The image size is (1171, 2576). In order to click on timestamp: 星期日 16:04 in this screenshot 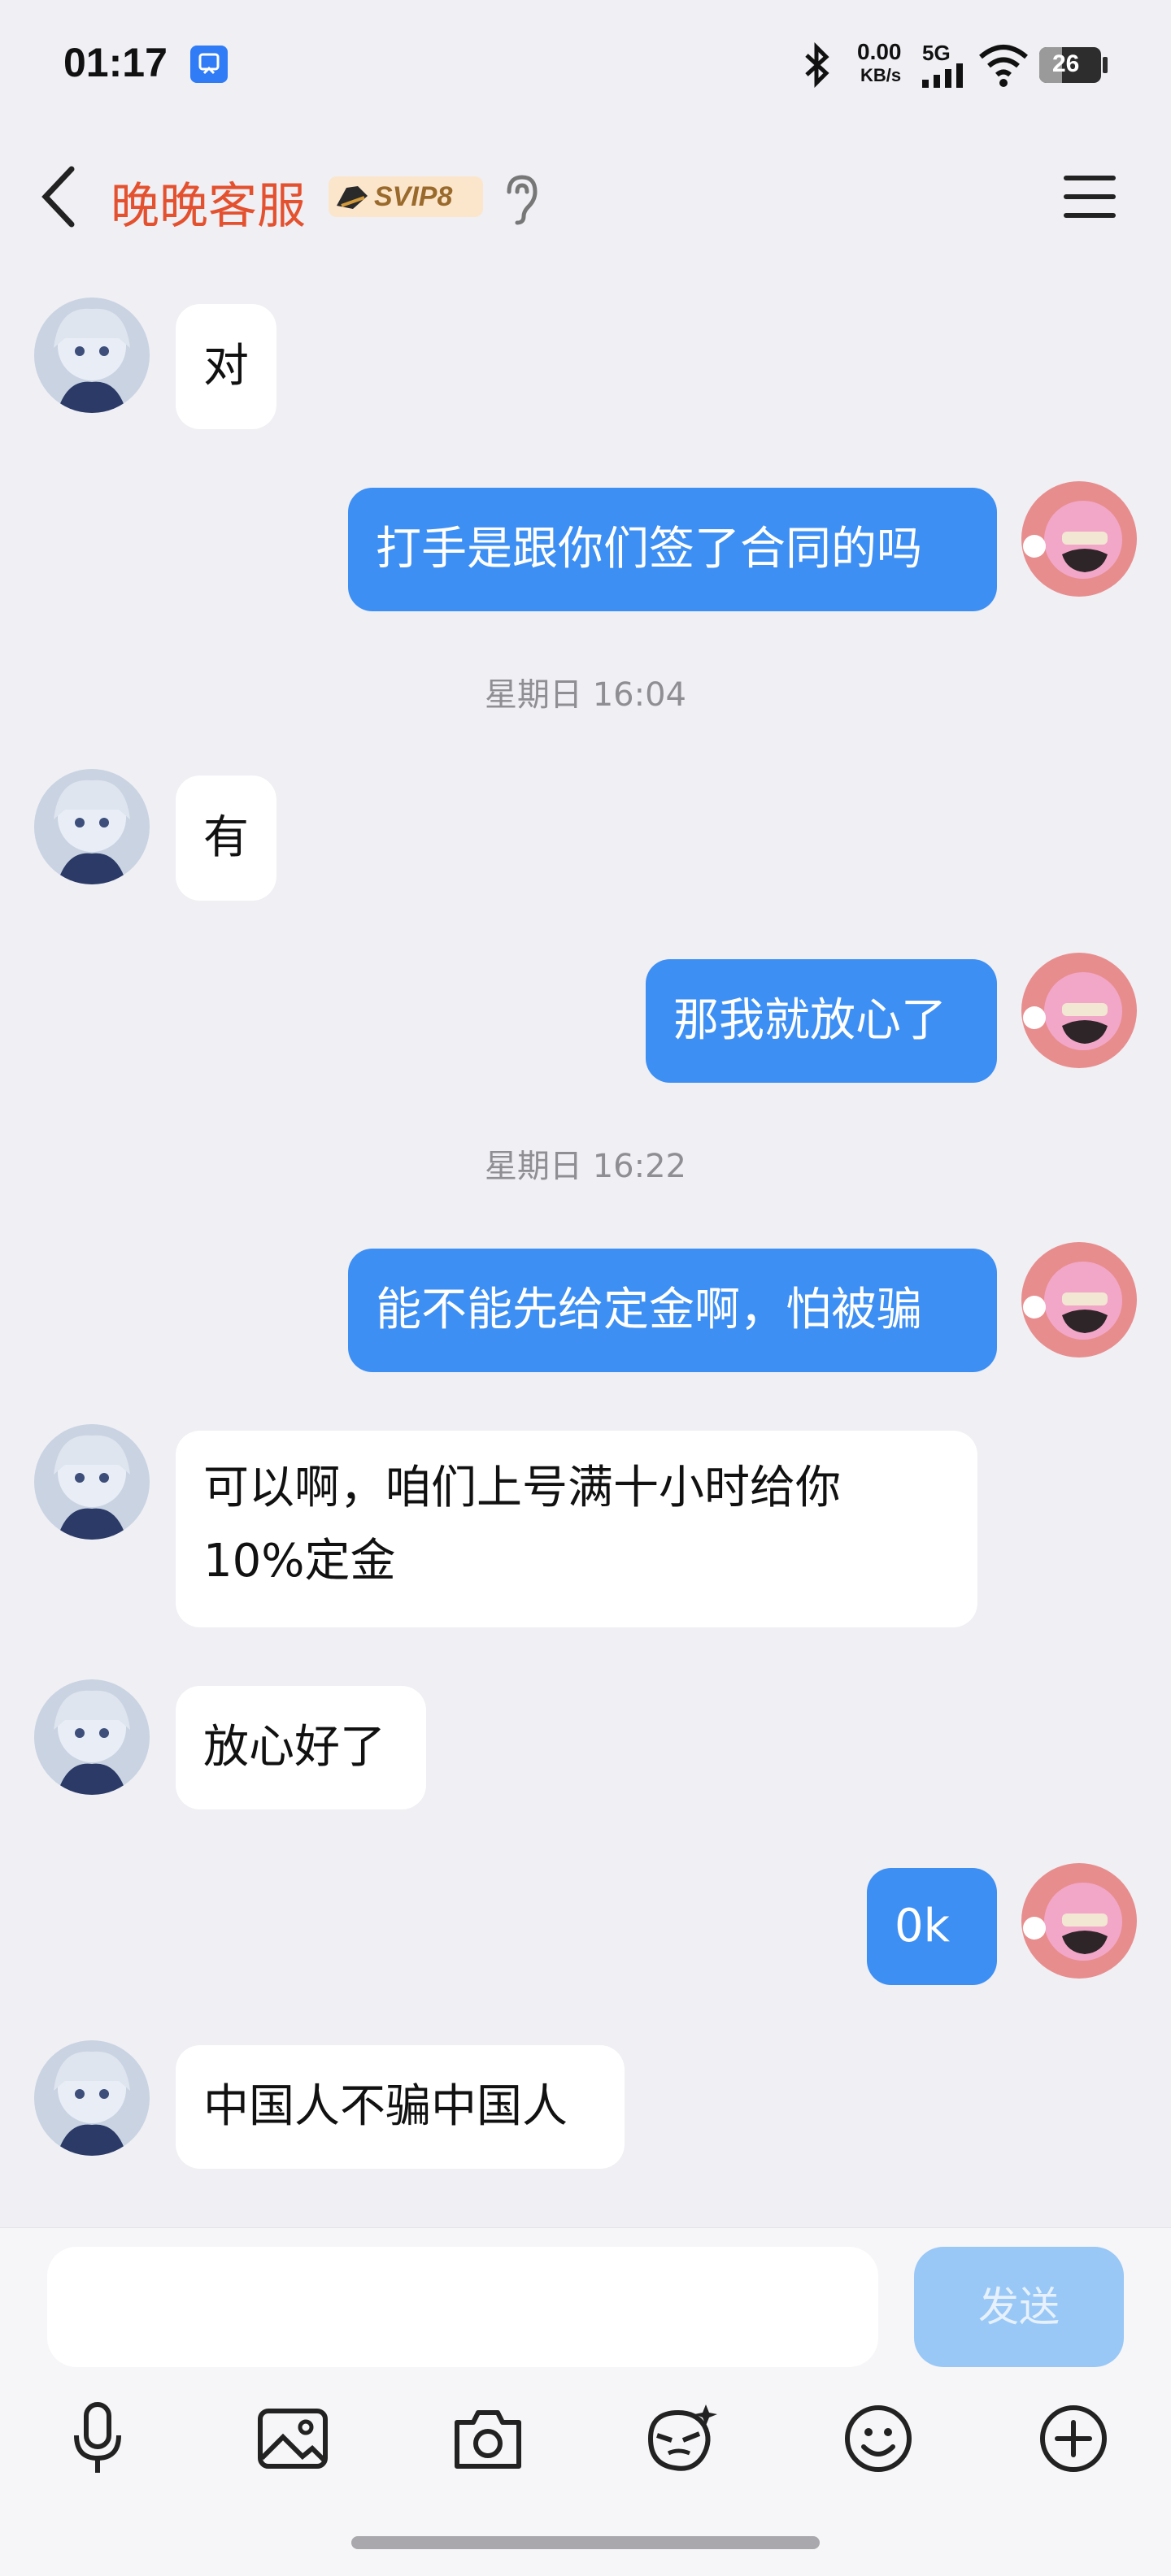, I will do `click(585, 695)`.